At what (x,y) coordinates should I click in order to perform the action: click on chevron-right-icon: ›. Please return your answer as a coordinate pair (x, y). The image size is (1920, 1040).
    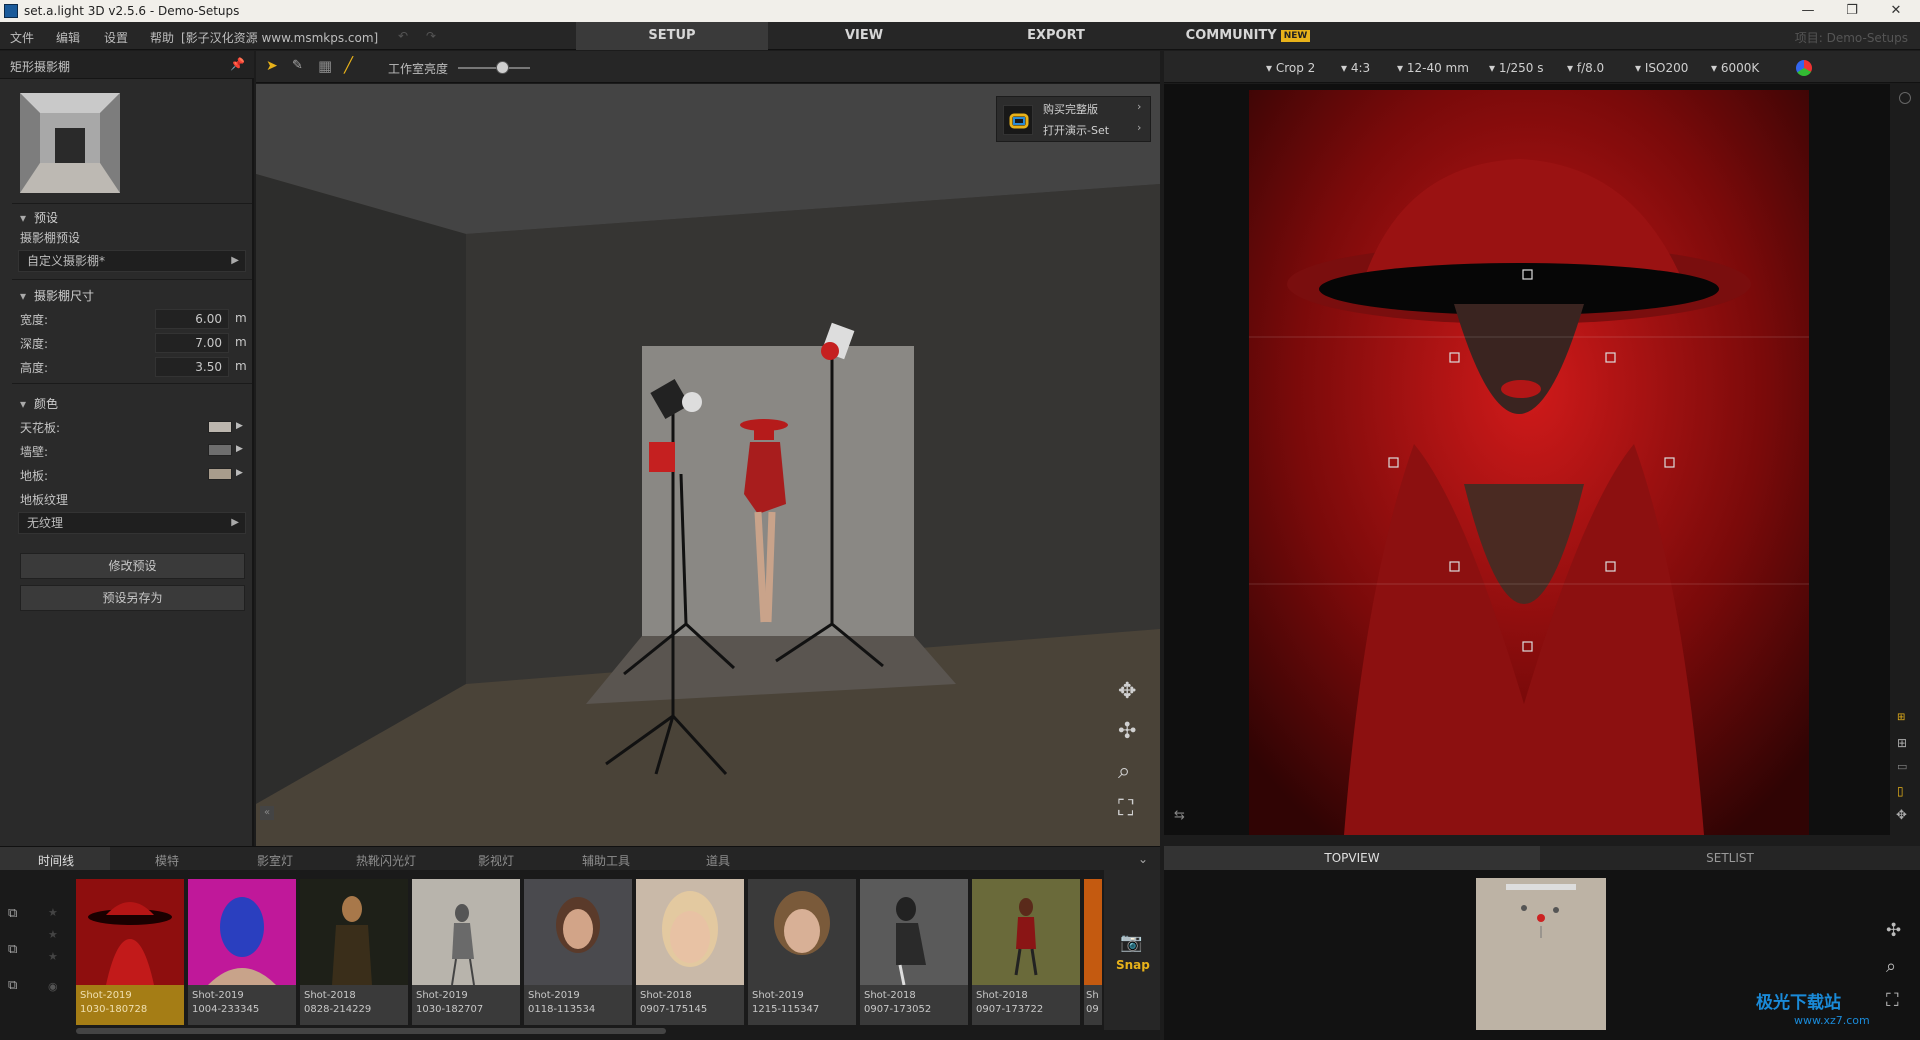
    Looking at the image, I should click on (1139, 127).